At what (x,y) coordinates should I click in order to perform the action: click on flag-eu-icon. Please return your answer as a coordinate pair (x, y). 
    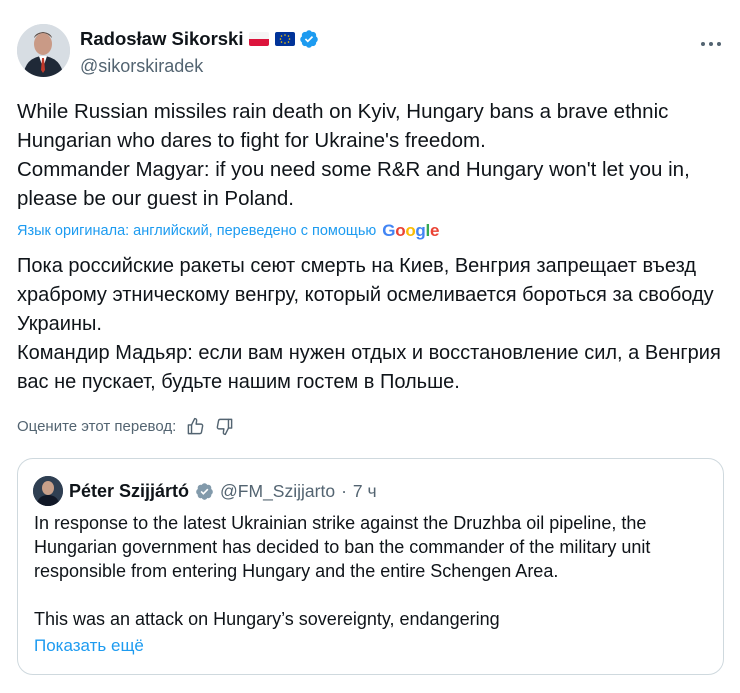
    Looking at the image, I should click on (285, 39).